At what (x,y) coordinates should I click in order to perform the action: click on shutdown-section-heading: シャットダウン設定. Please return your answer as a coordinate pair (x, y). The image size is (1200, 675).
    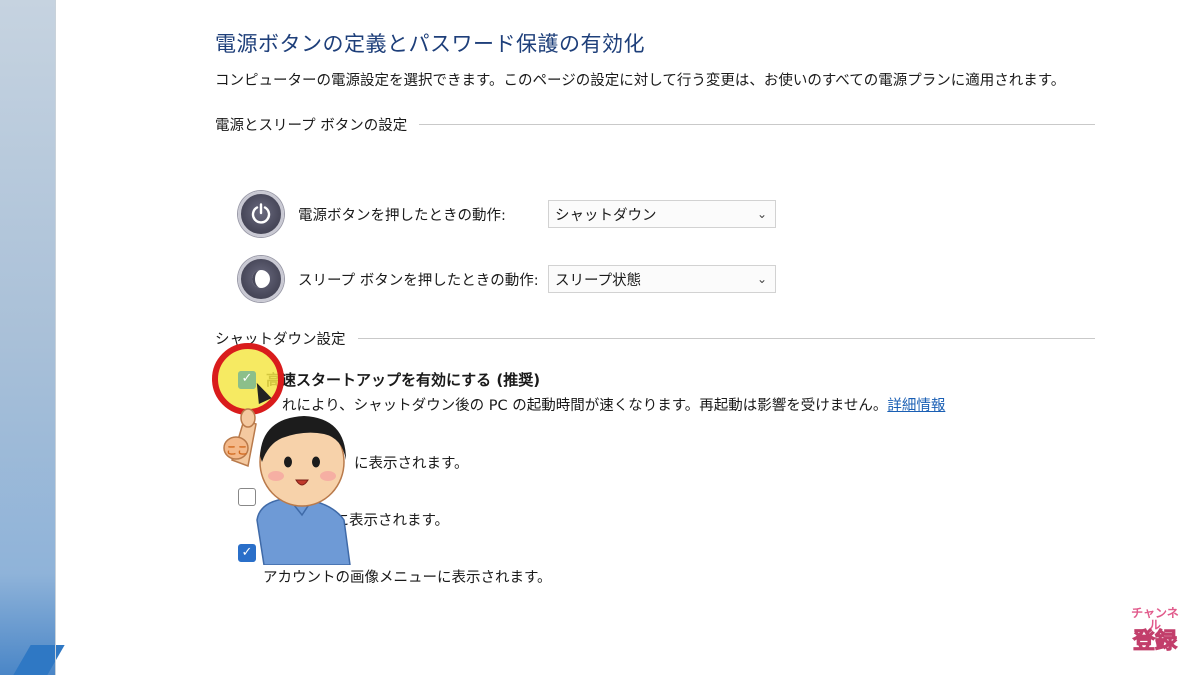
    Looking at the image, I should click on (655, 338).